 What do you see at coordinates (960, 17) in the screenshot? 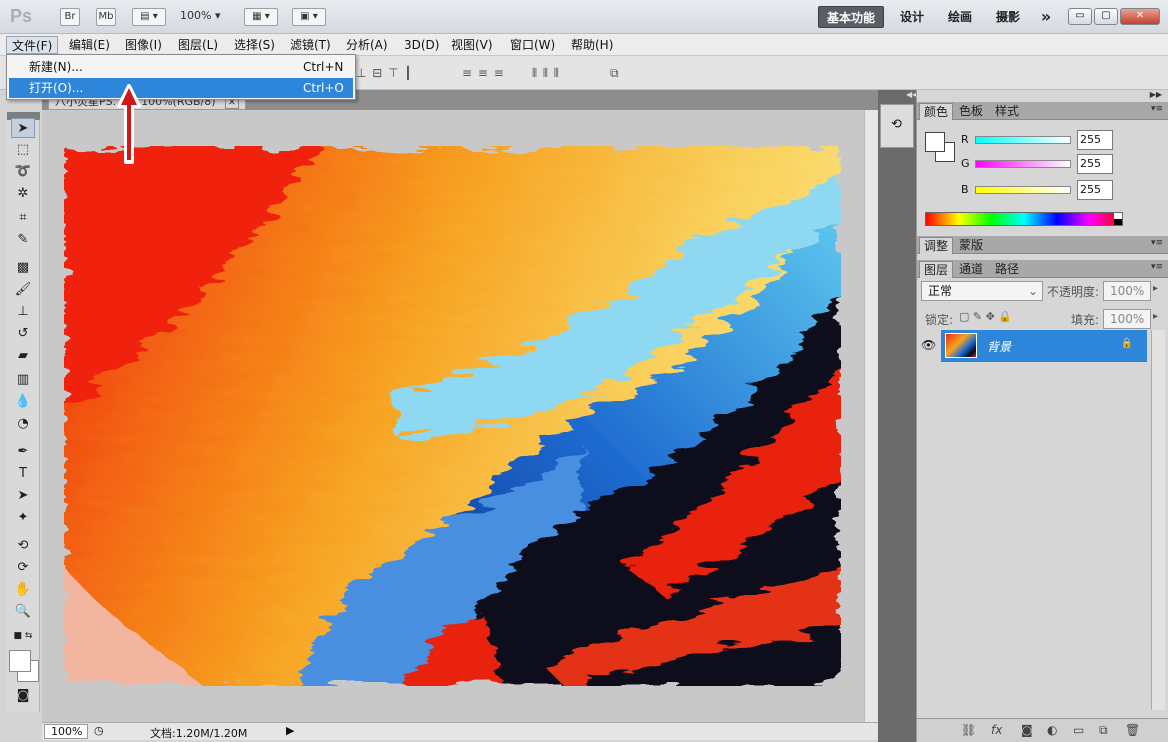
I see `workspace-painting: 绘画` at bounding box center [960, 17].